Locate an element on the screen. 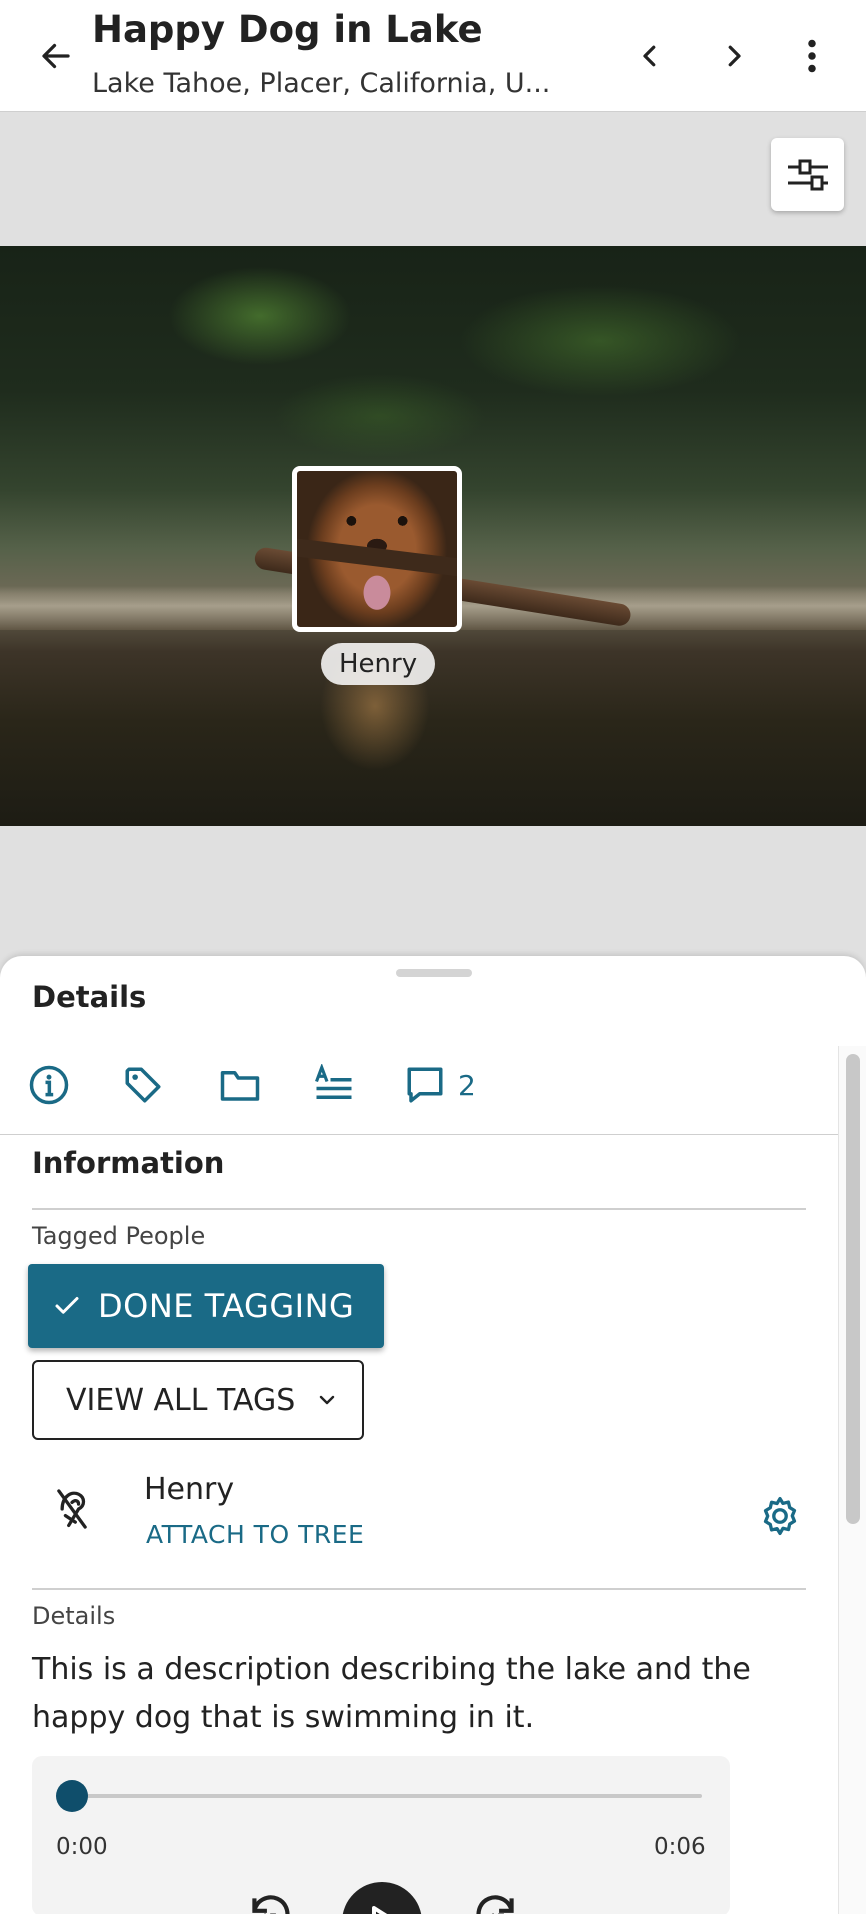 The width and height of the screenshot is (866, 1914). folder-icon is located at coordinates (240, 1086).